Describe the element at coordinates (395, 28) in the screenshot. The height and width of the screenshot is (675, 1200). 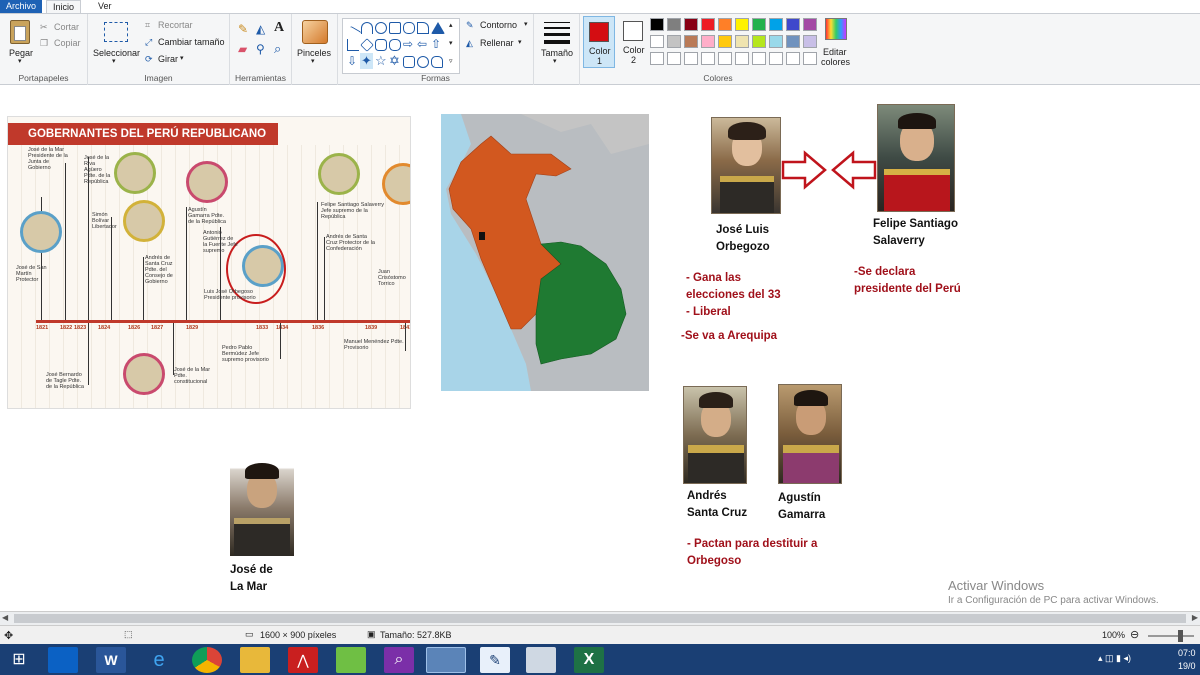
I see `rectangle-shape-icon` at that location.